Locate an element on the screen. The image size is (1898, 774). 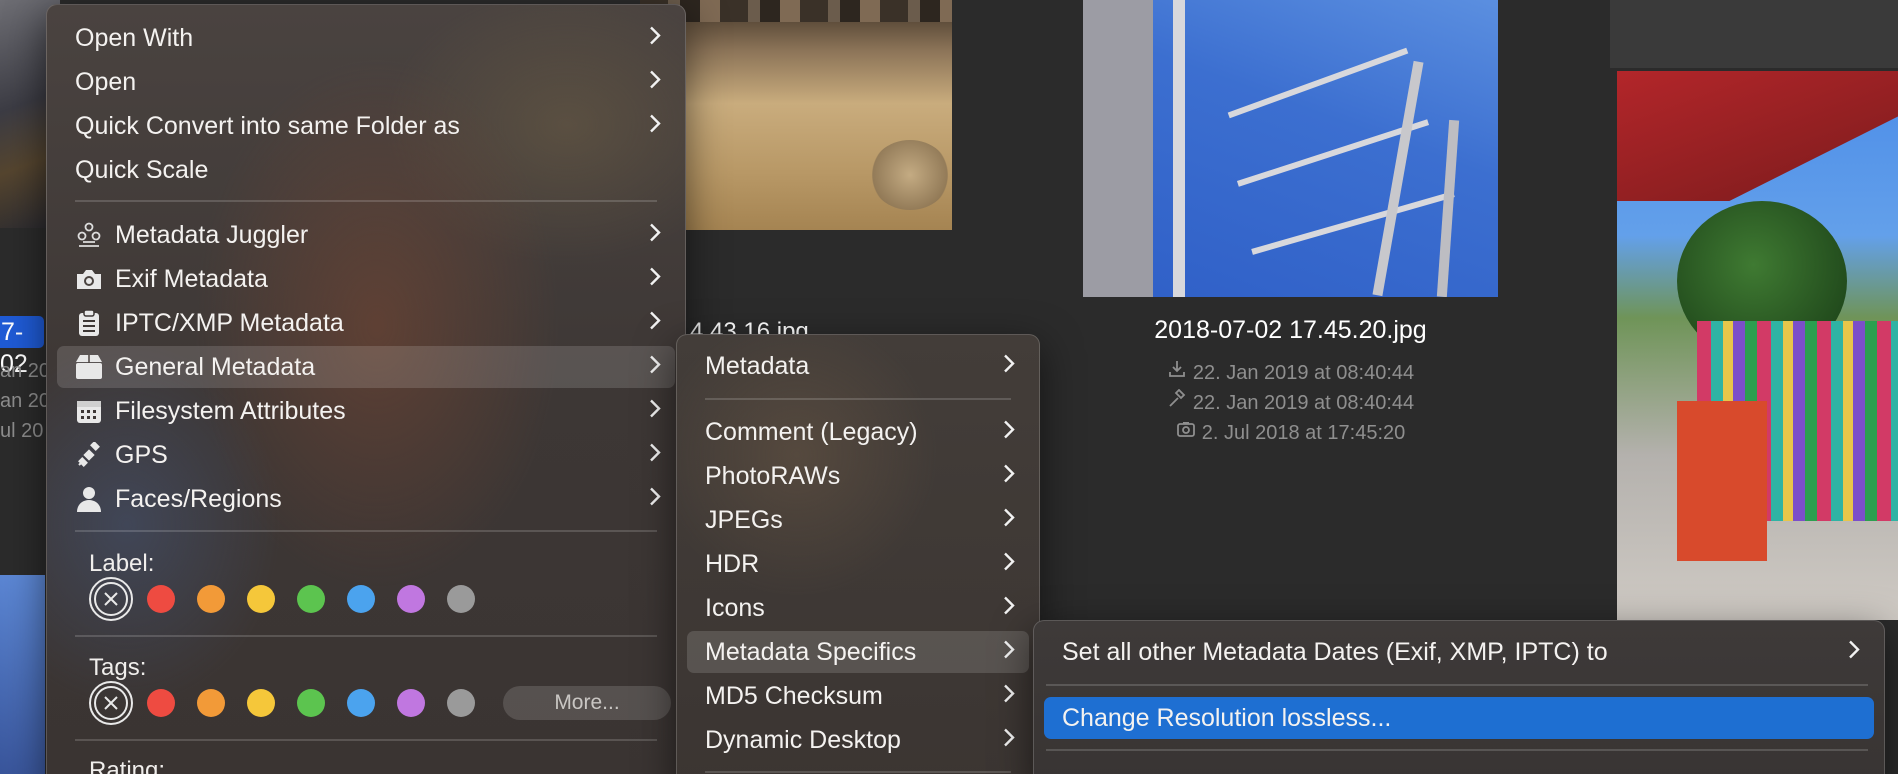
label-color-picker is located at coordinates (293, 599).